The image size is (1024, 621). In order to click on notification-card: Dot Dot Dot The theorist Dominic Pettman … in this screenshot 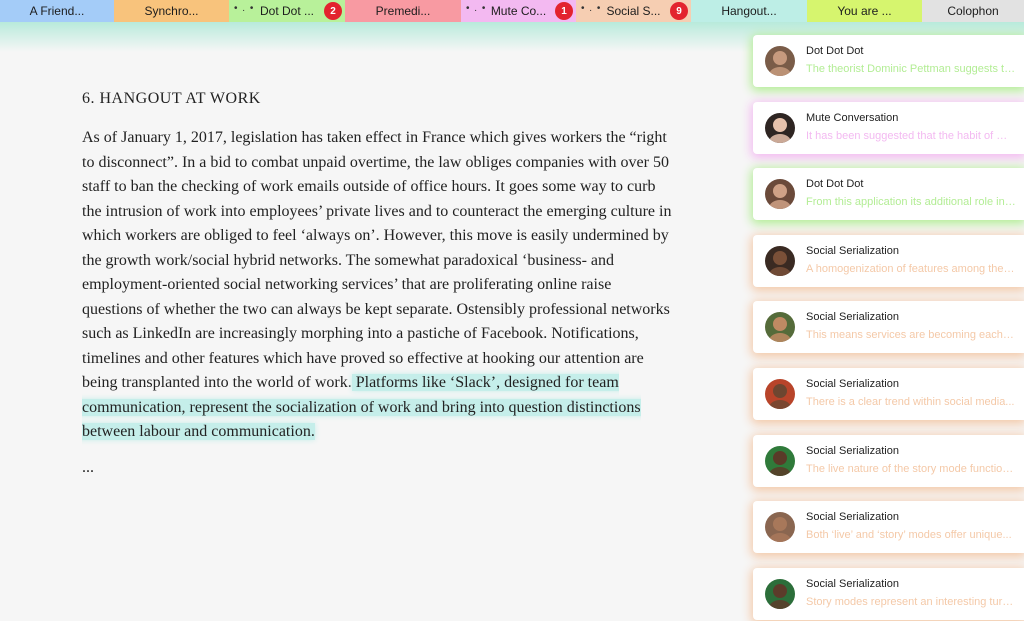, I will do `click(888, 61)`.